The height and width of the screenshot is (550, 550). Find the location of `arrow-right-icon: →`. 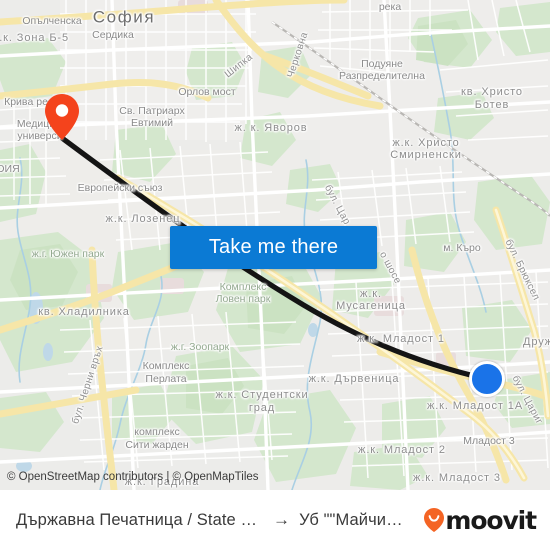

arrow-right-icon: → is located at coordinates (282, 519).